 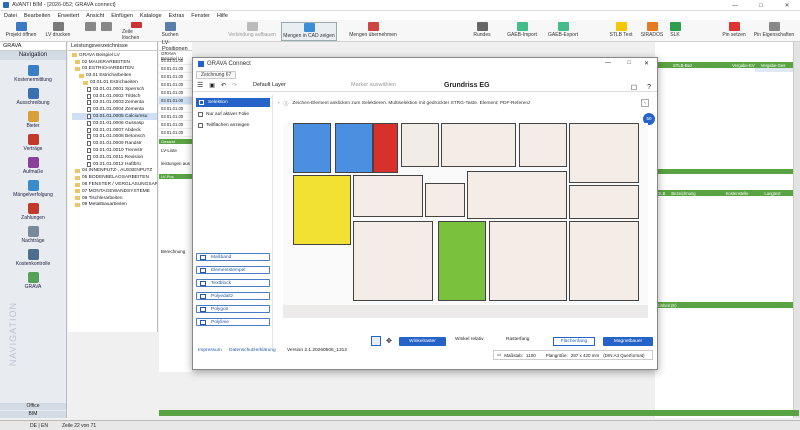 I want to click on tree-item: 03.01.01.0012 Haftbrü, so click(x=114, y=164).